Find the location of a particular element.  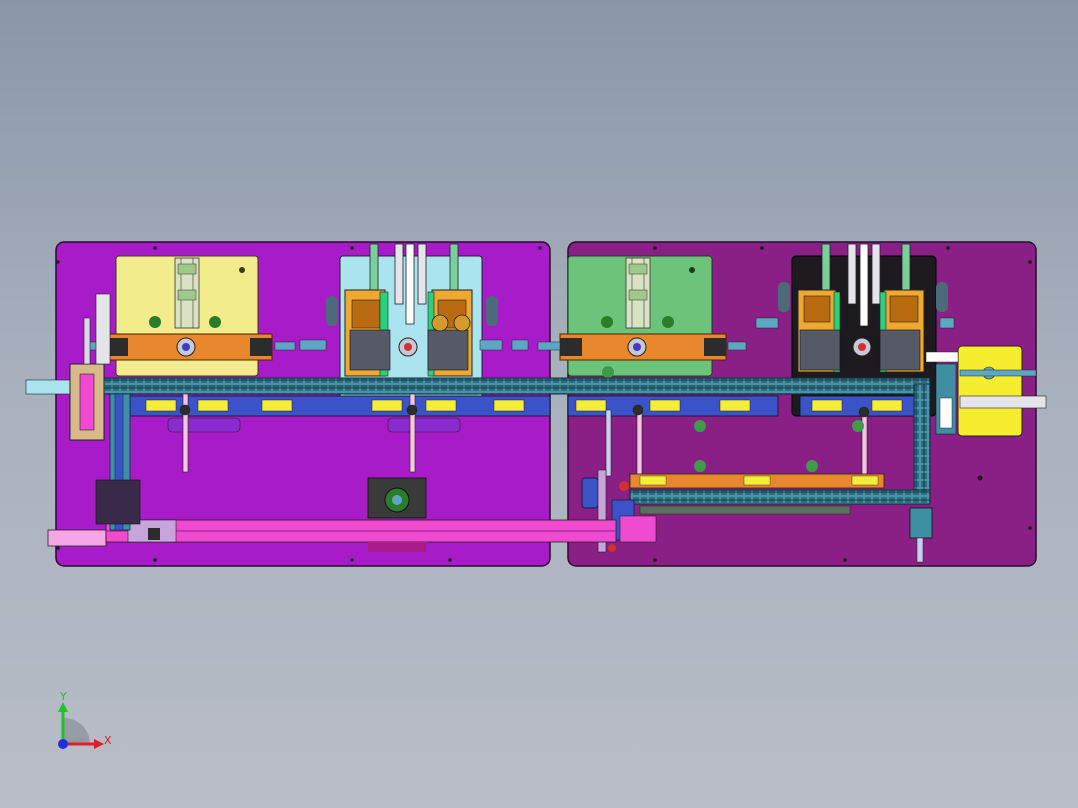

main-conveyor-fixtures is located at coordinates (525, 406).